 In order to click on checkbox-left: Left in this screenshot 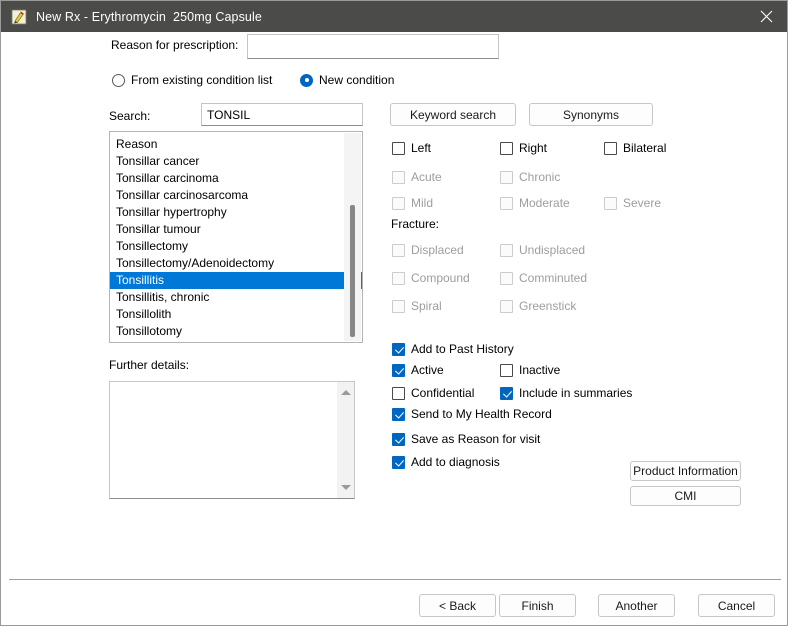, I will do `click(411, 148)`.